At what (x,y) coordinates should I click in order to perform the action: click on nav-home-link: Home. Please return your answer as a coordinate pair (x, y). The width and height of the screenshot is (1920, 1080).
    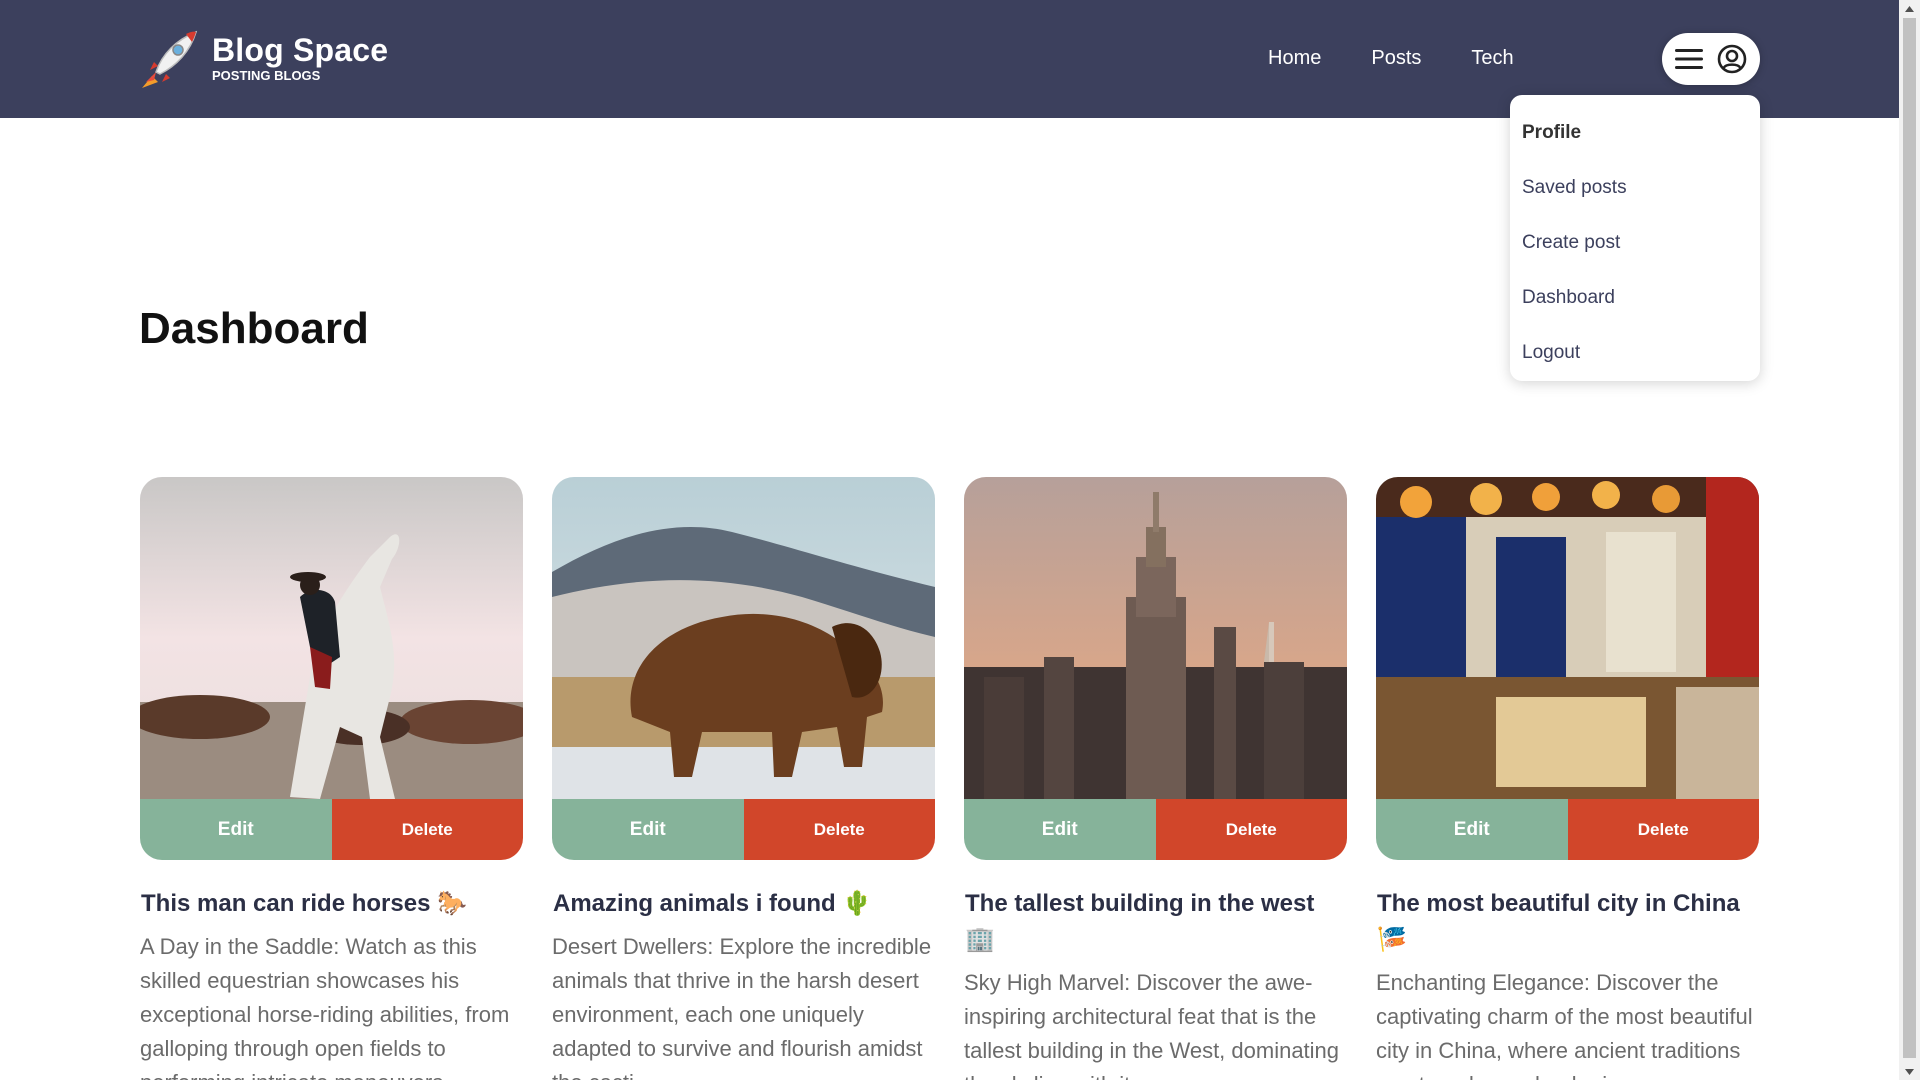
    Looking at the image, I should click on (1294, 58).